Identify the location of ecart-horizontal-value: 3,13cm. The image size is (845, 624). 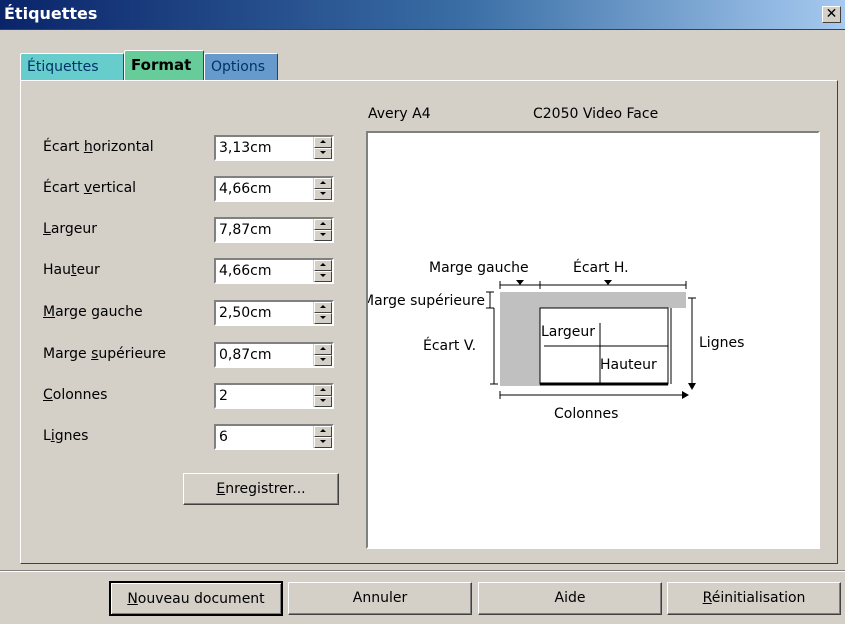
(245, 148).